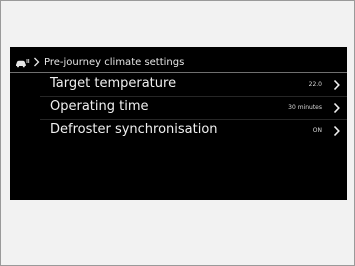 Image resolution: width=355 pixels, height=266 pixels. What do you see at coordinates (113, 83) in the screenshot?
I see `setting-label: Target temperature` at bounding box center [113, 83].